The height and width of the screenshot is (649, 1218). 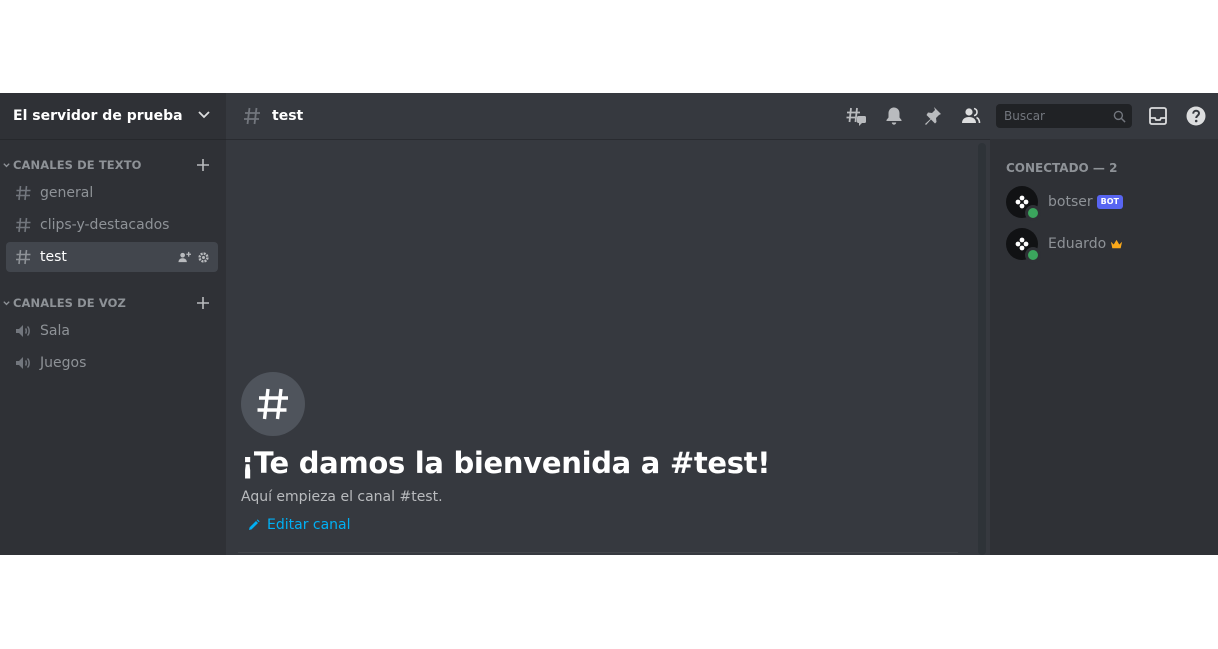 What do you see at coordinates (856, 116) in the screenshot?
I see `threads-icon` at bounding box center [856, 116].